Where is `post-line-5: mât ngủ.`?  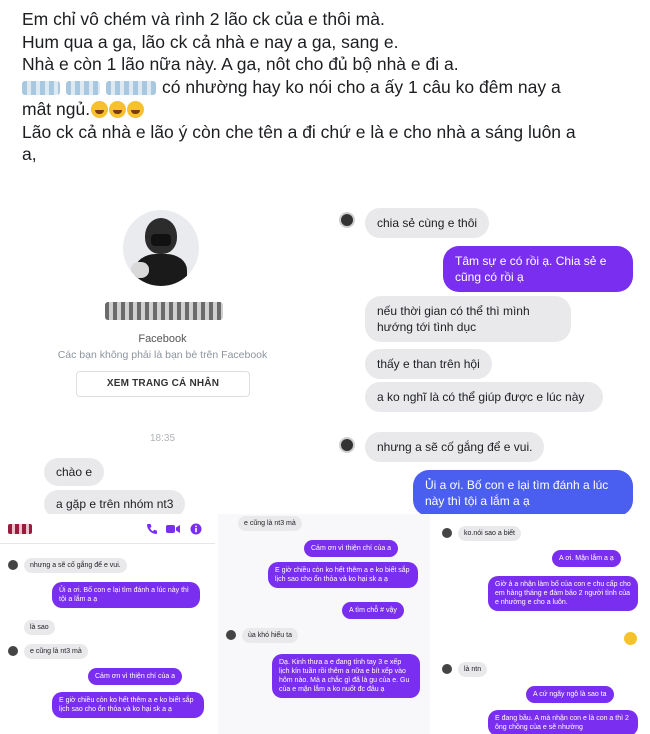 post-line-5: mât ngủ. is located at coordinates (332, 109).